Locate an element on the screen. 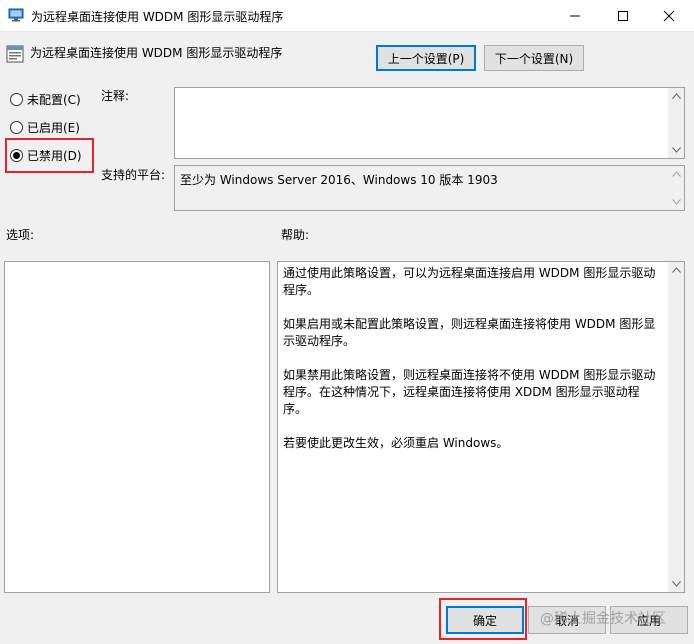  minimize-button is located at coordinates (575, 15).